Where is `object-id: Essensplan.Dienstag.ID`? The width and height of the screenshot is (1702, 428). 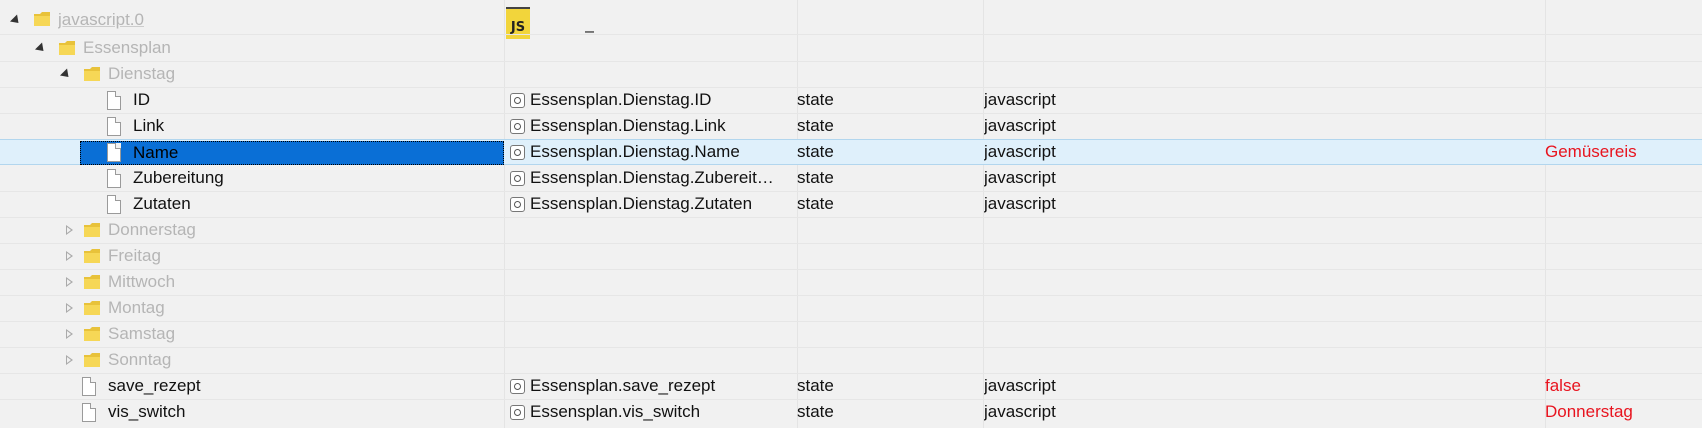 object-id: Essensplan.Dienstag.ID is located at coordinates (621, 99).